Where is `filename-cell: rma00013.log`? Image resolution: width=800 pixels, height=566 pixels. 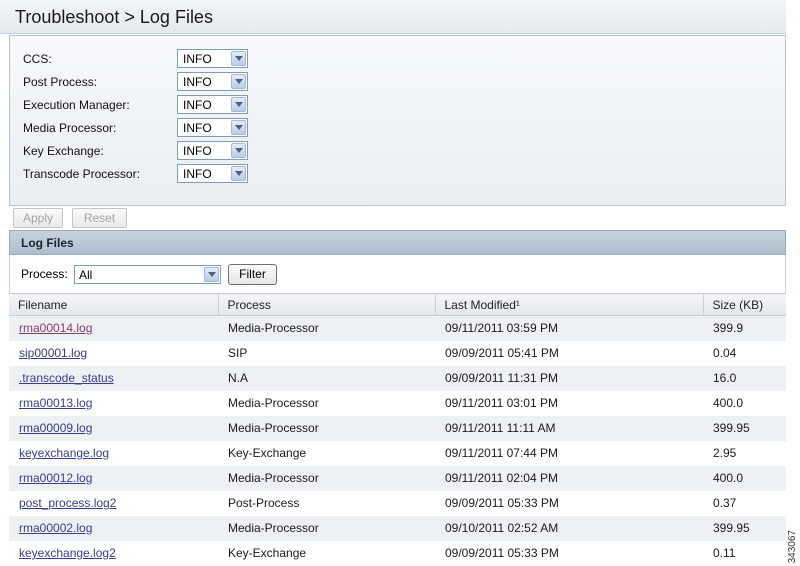
filename-cell: rma00013.log is located at coordinates (113, 403).